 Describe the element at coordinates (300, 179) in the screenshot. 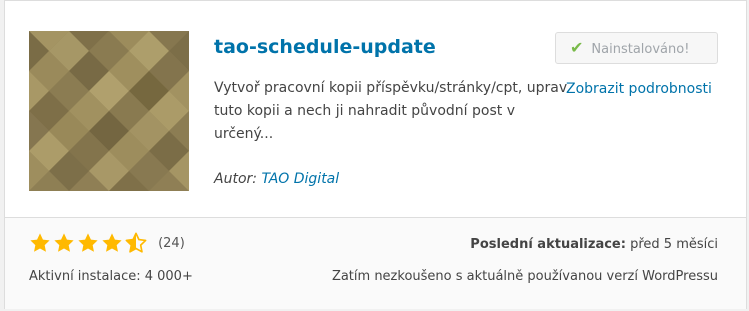

I see `author-link: TAO Digital` at that location.